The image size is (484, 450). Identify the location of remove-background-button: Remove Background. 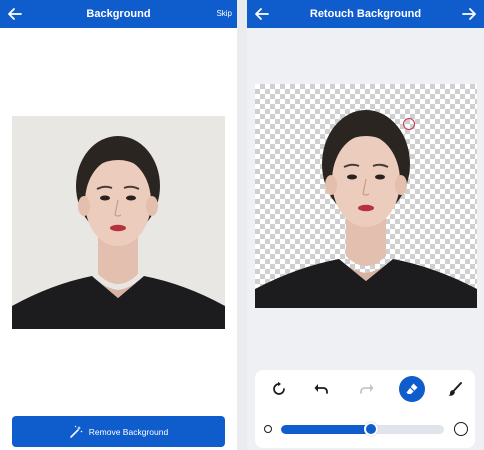
(118, 431).